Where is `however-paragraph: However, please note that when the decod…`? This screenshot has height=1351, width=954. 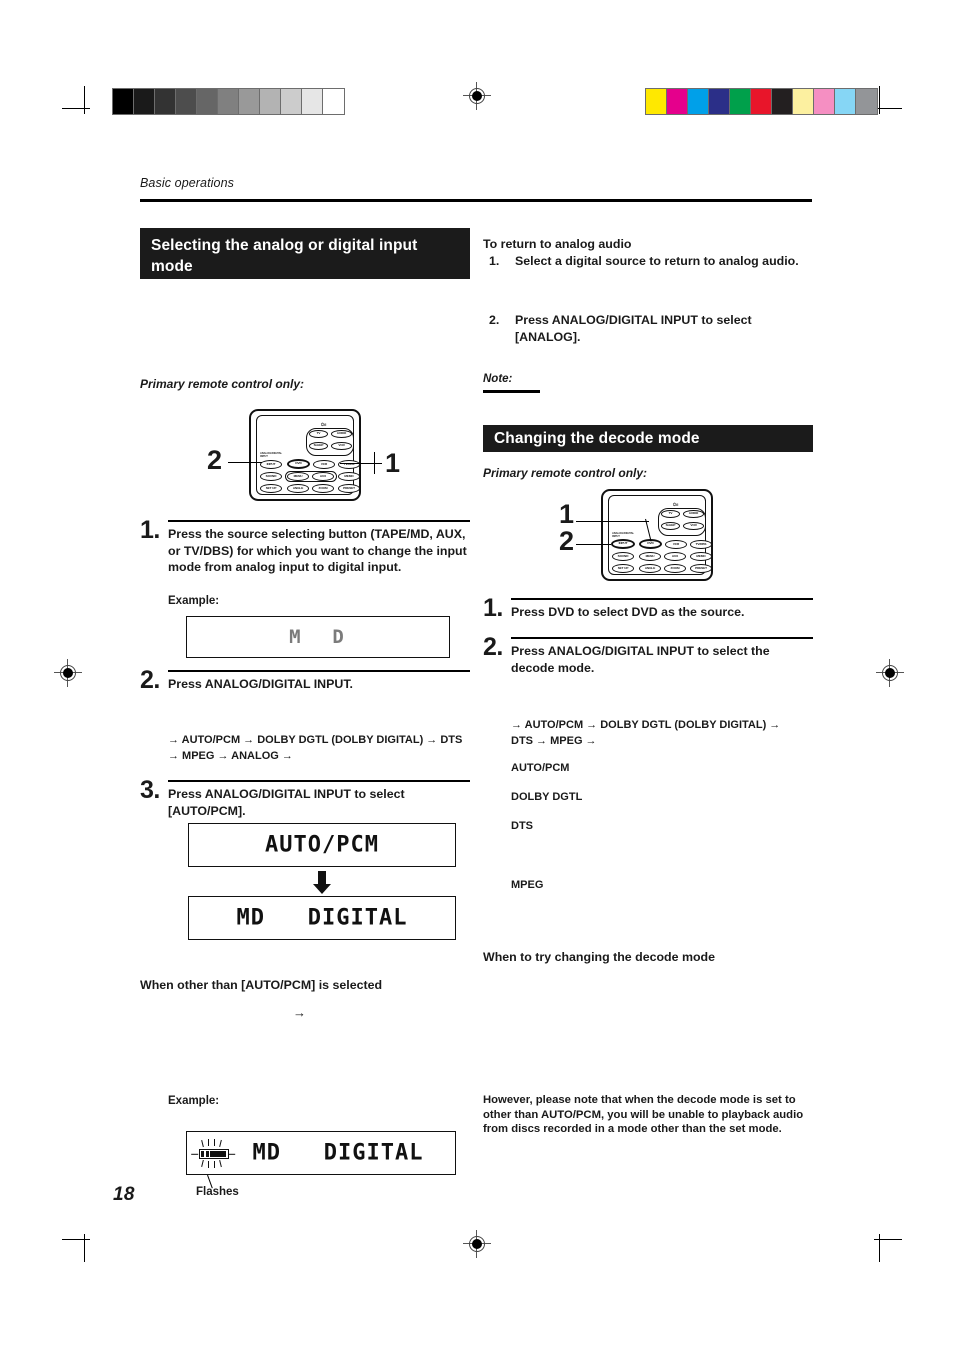 however-paragraph: However, please note that when the decod… is located at coordinates (643, 1114).